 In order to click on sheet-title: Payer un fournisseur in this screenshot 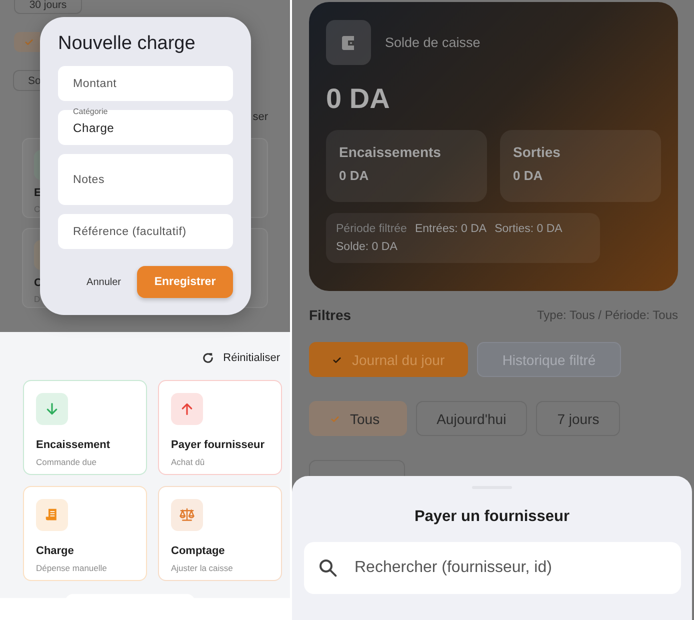, I will do `click(492, 517)`.